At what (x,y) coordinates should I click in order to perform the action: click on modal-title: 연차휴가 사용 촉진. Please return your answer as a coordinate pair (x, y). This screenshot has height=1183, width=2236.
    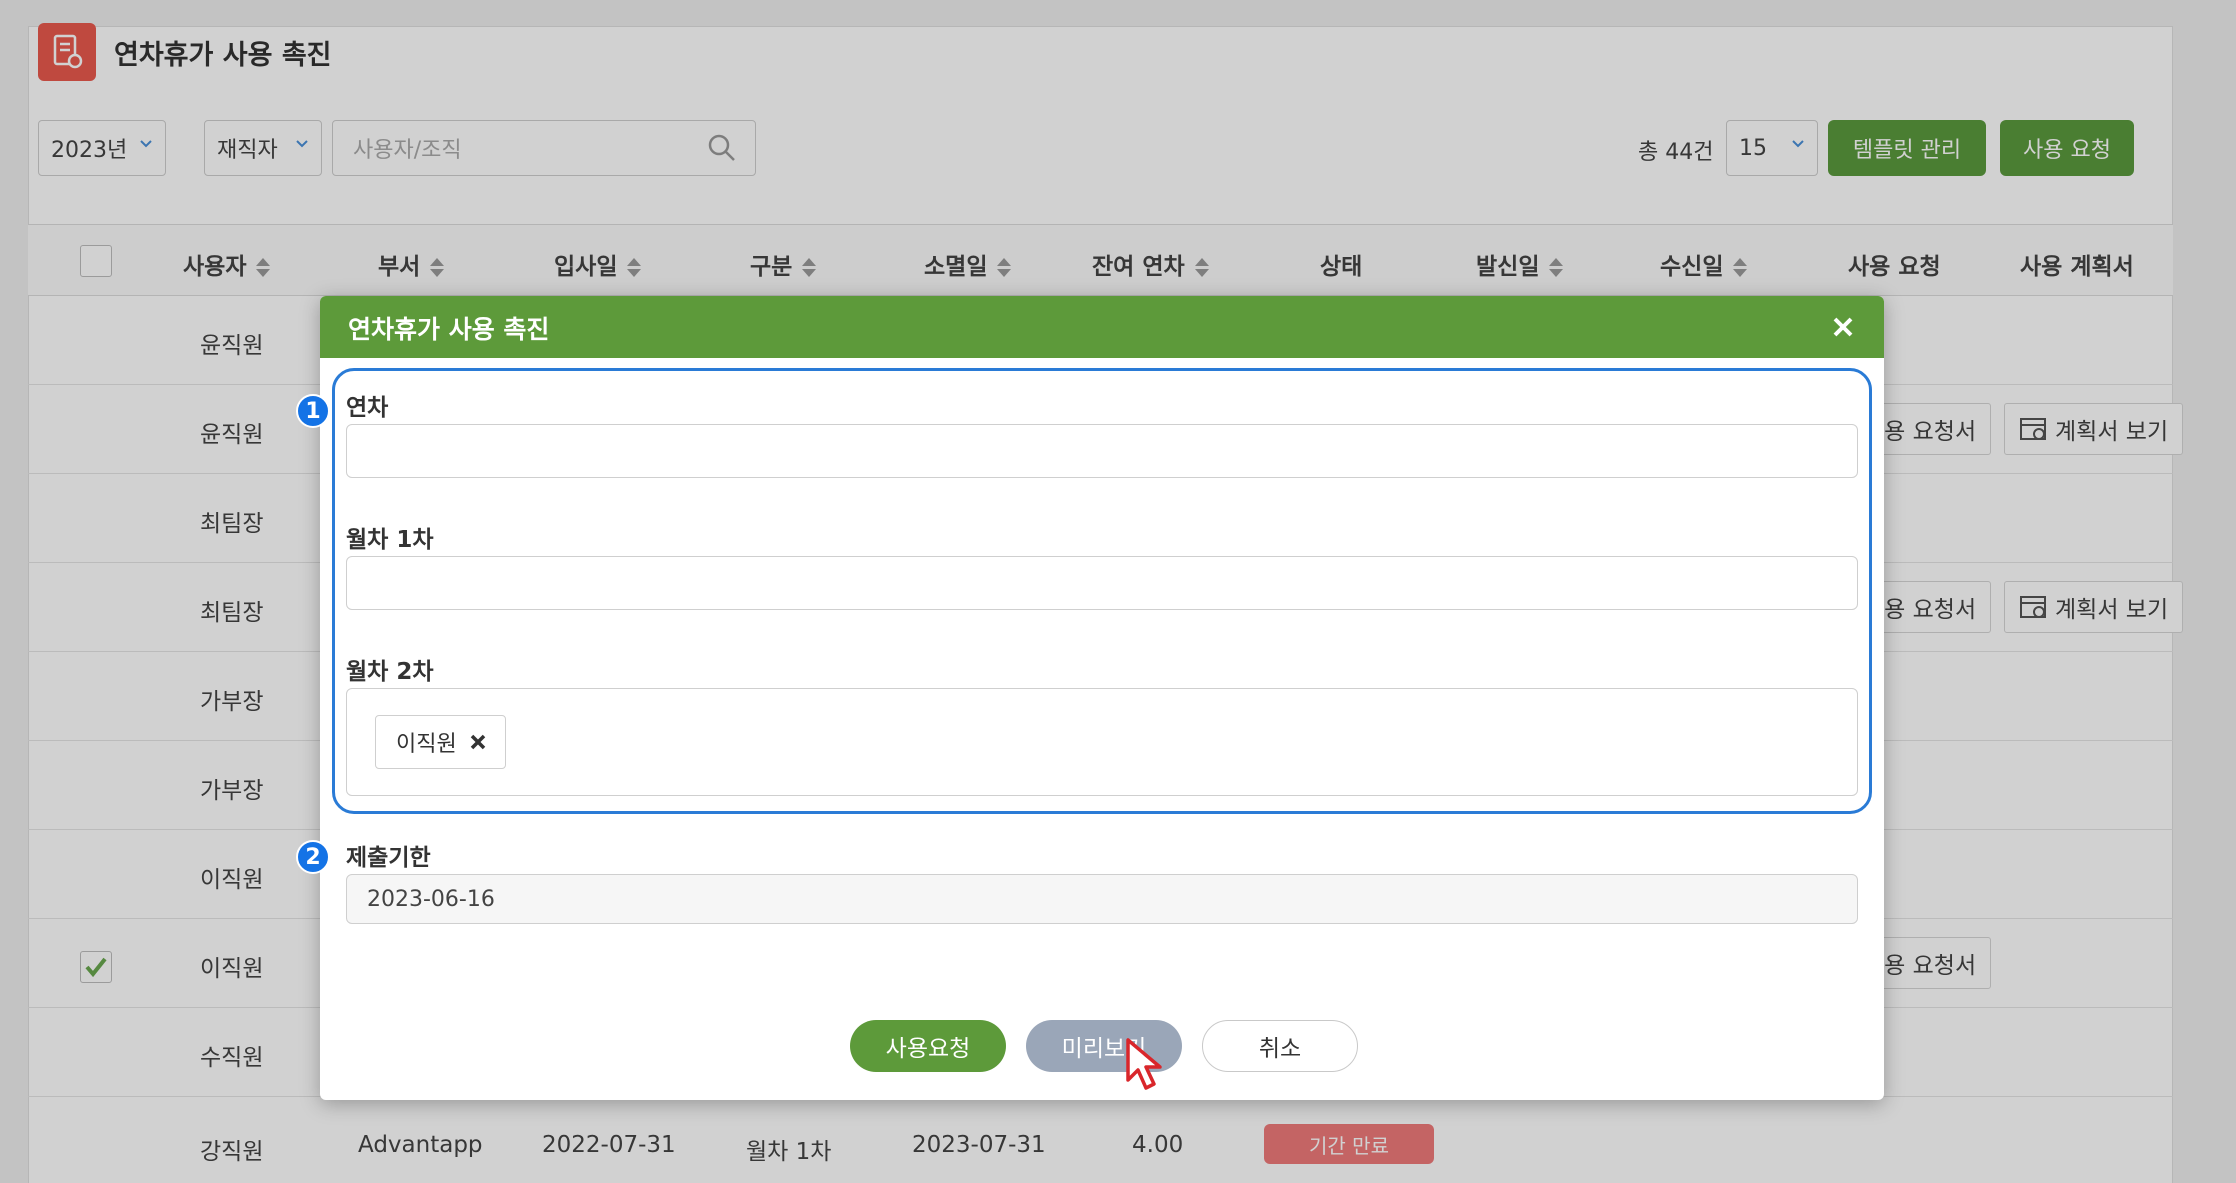
    Looking at the image, I should click on (449, 329).